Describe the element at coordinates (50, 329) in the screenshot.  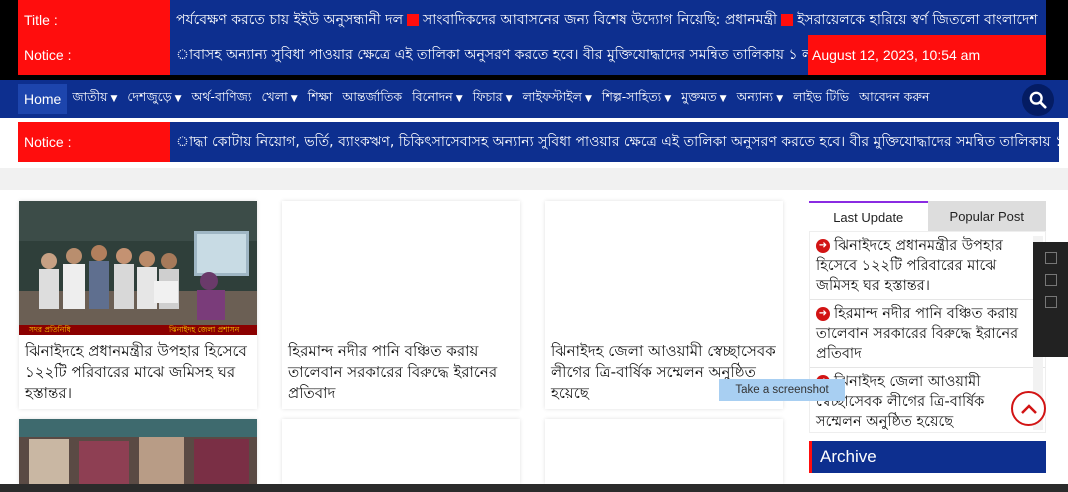
I see `photo-caption-left: সদর প্রতিনিধি` at that location.